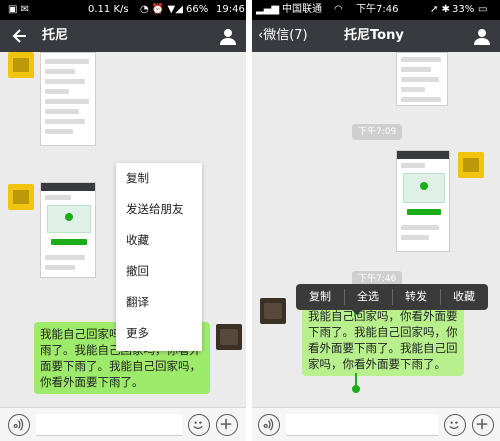 This screenshot has height=441, width=500. Describe the element at coordinates (159, 178) in the screenshot. I see `menu-item-copy: 复制` at that location.